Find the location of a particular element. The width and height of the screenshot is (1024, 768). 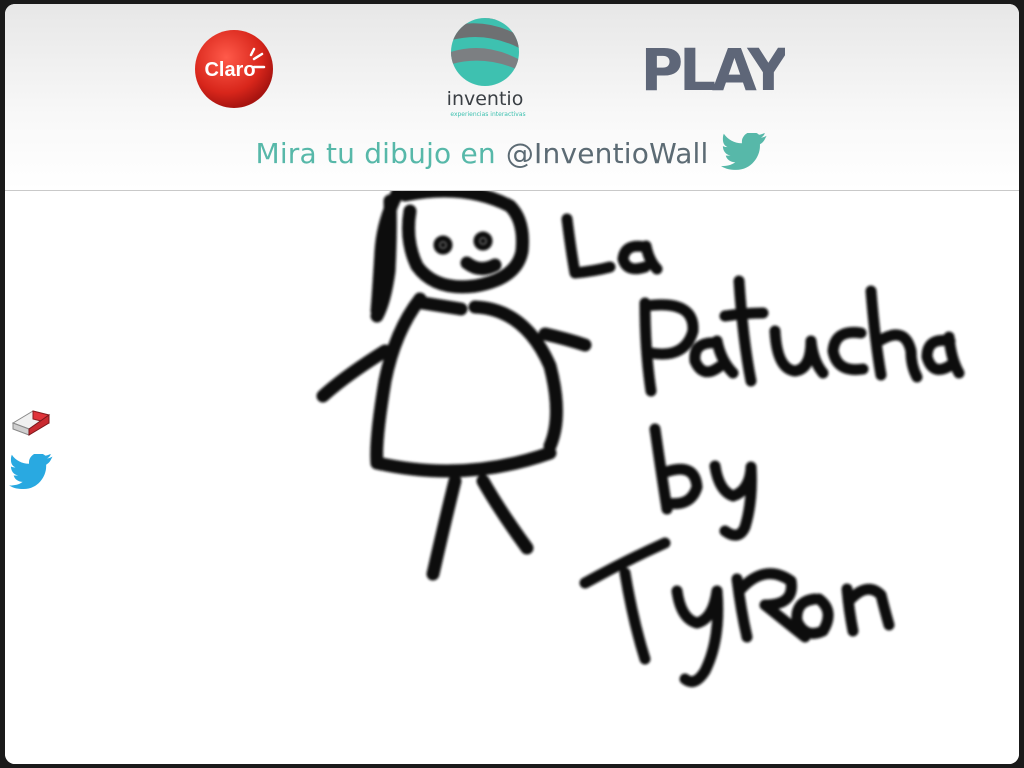

inventio-logo-name: inventio is located at coordinates (485, 99).